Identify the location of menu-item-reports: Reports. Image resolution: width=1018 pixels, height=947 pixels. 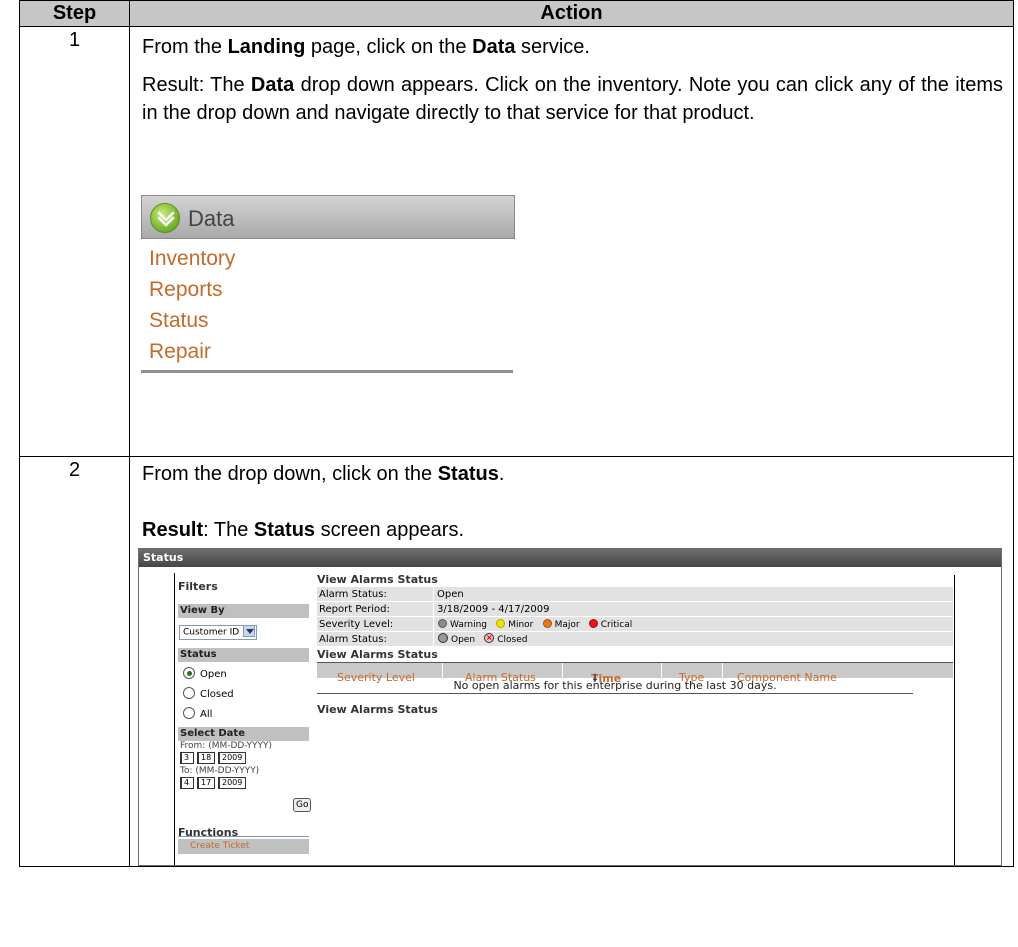
(328, 289).